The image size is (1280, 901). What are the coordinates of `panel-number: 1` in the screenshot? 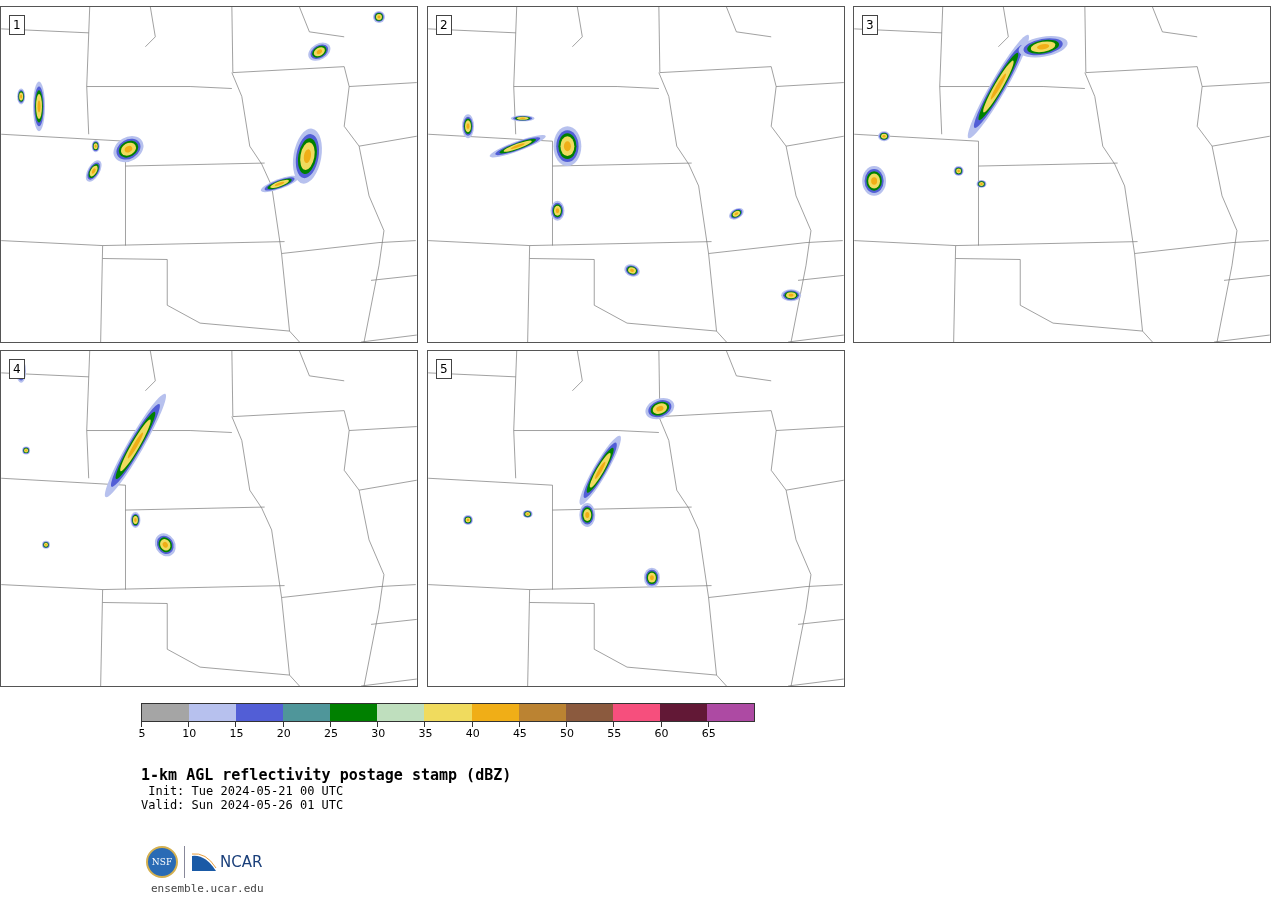 It's located at (17, 25).